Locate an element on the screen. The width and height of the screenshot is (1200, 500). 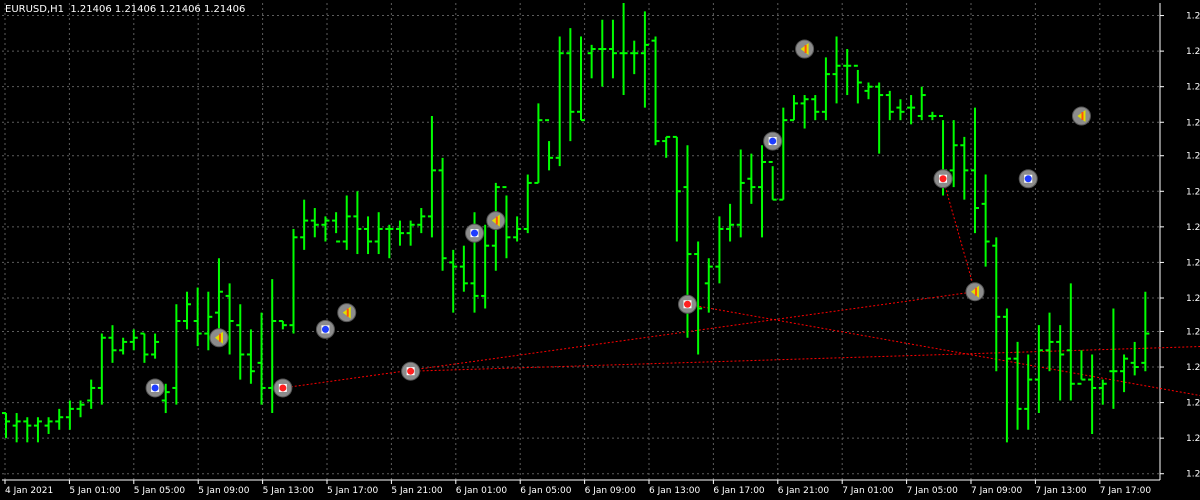
time-tick-label: 6 Jan 21:00 is located at coordinates (804, 491).